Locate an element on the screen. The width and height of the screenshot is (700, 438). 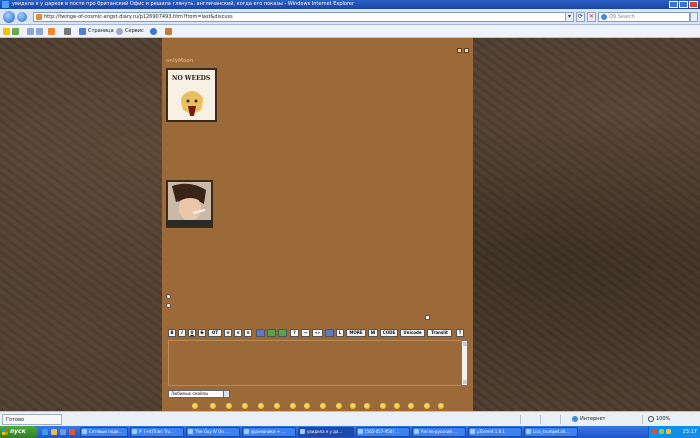
quick-tabs-icon is located at coordinates (39, 31).